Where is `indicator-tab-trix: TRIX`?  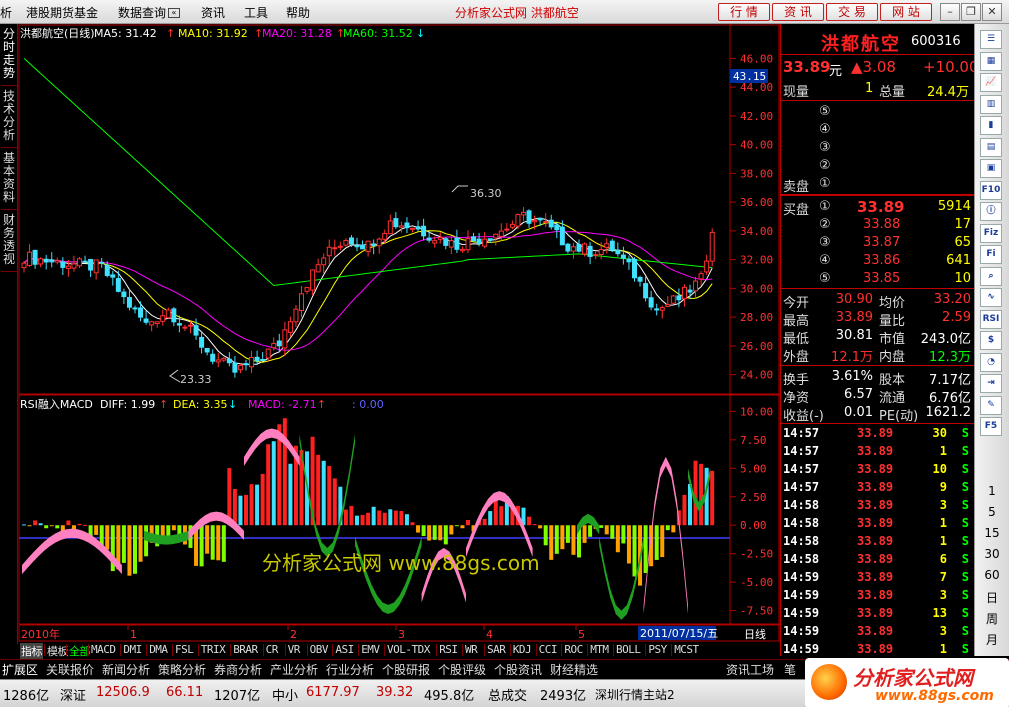 indicator-tab-trix: TRIX is located at coordinates (213, 649).